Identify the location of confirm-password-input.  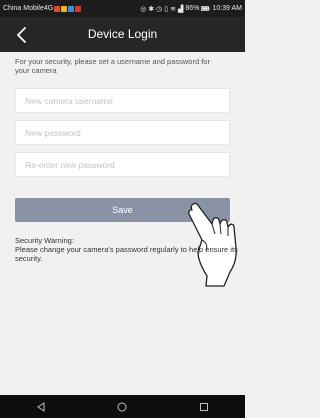
(122, 164).